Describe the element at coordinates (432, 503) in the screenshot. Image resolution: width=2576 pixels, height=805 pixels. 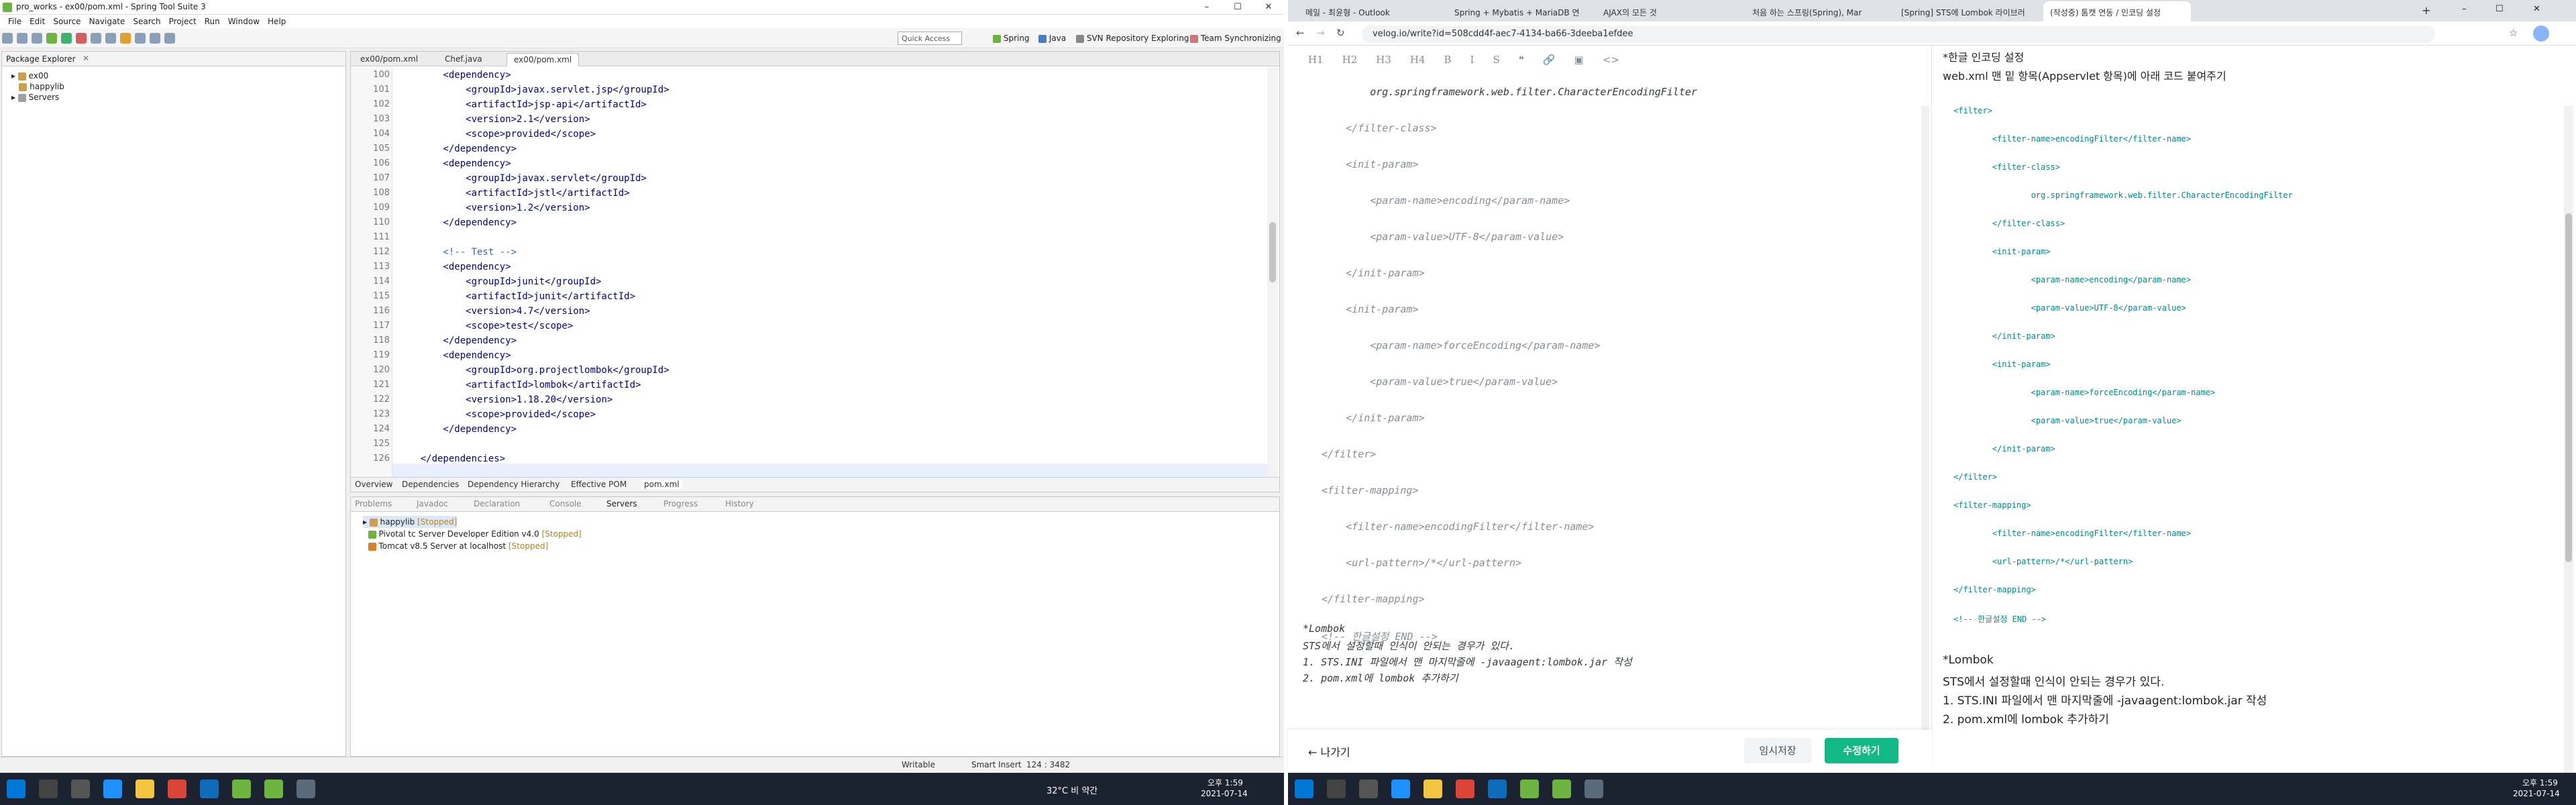
I see `view-tab: Javadoc` at that location.